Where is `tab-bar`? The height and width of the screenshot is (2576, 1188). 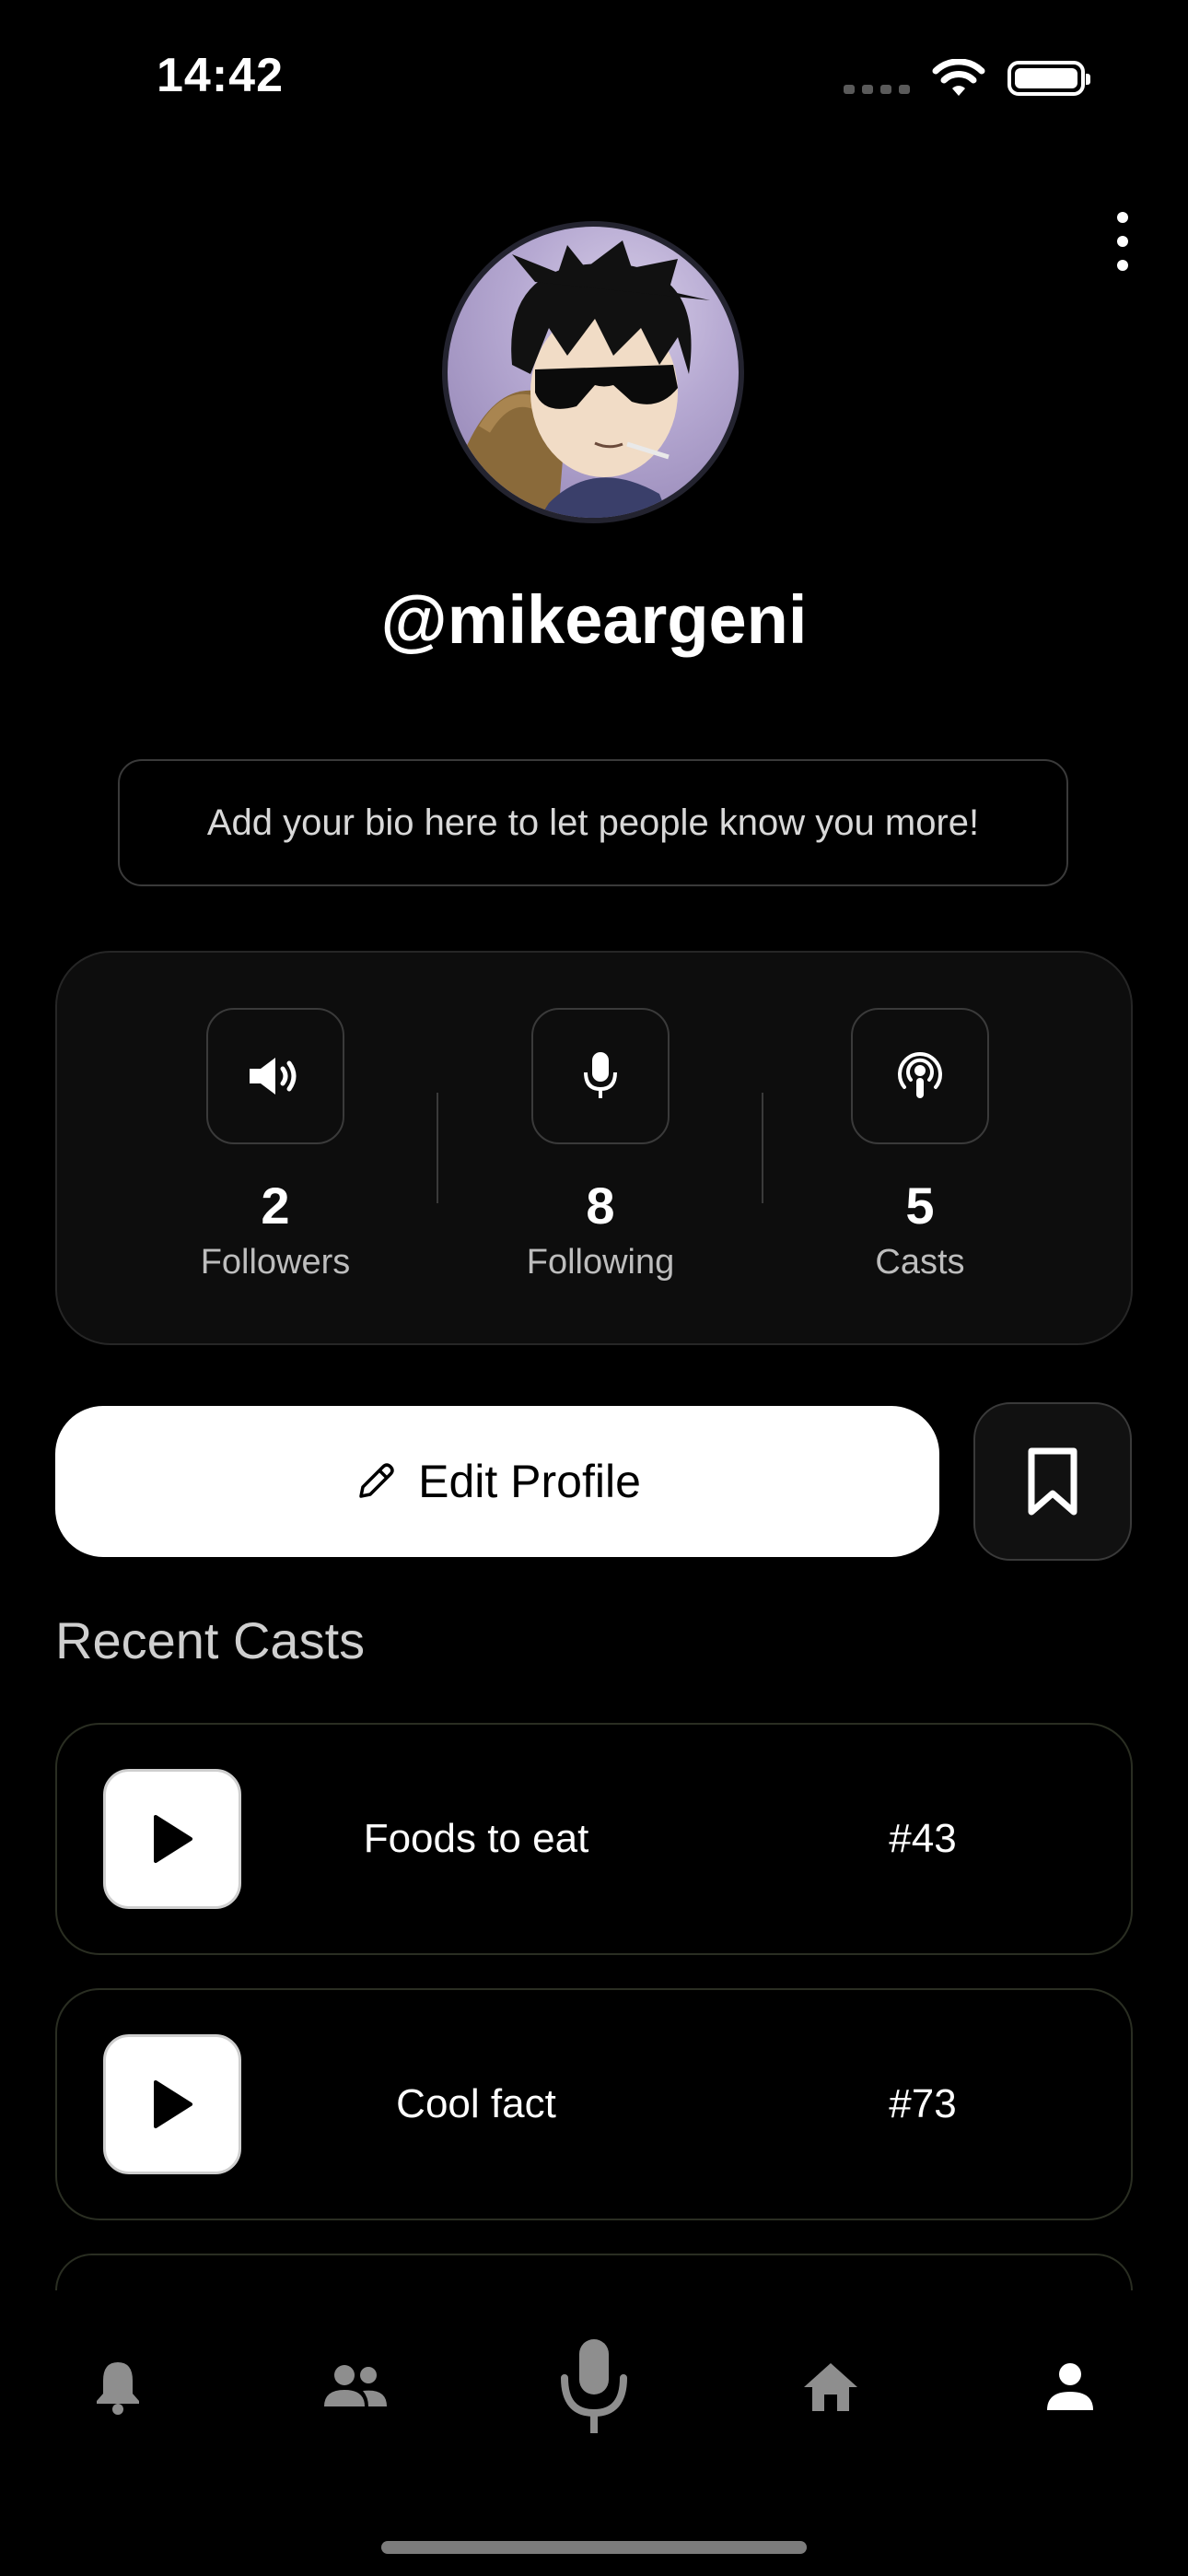 tab-bar is located at coordinates (594, 2433).